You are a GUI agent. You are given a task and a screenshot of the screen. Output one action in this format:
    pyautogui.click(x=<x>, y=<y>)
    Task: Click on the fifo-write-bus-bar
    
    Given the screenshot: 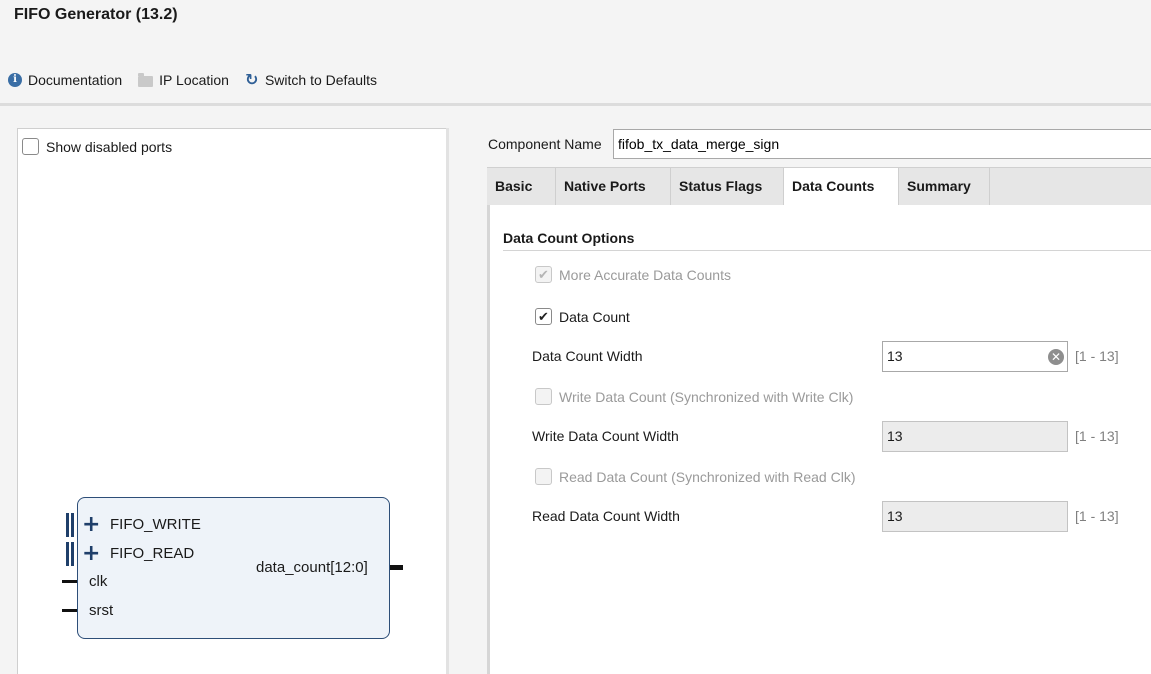 What is the action you would take?
    pyautogui.click(x=67, y=525)
    